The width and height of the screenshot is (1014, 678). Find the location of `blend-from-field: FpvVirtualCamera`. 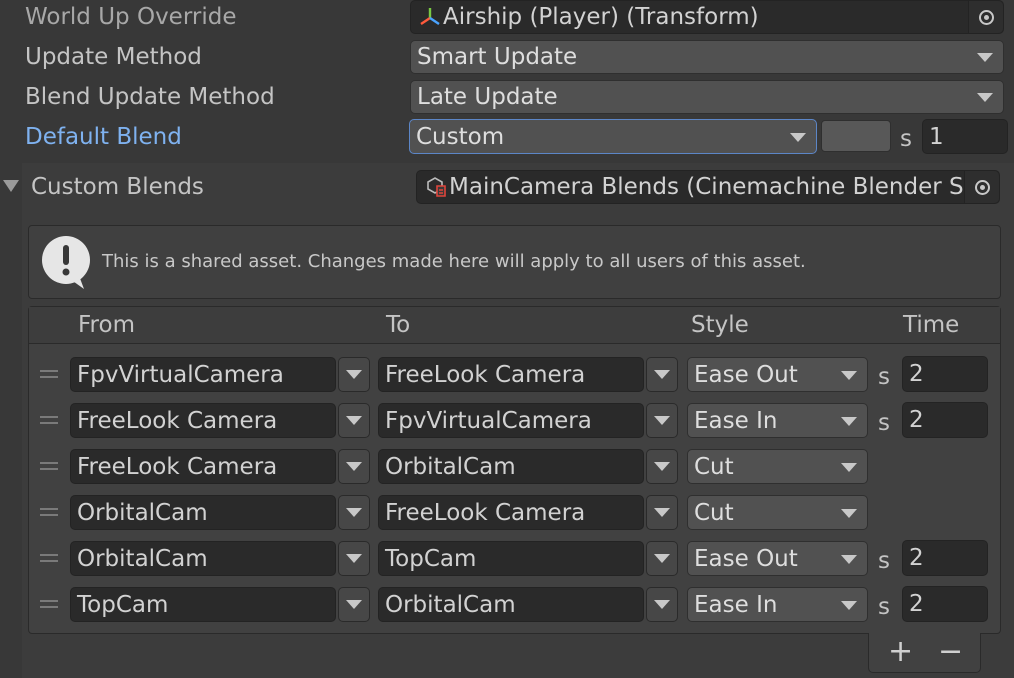

blend-from-field: FpvVirtualCamera is located at coordinates (203, 374).